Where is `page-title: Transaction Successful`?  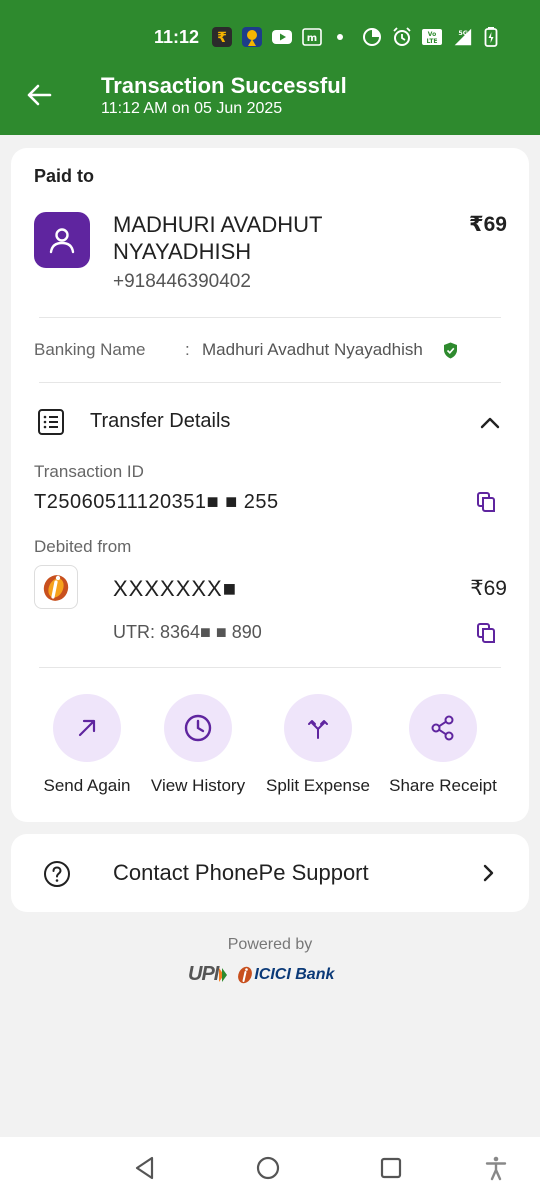 page-title: Transaction Successful is located at coordinates (224, 85).